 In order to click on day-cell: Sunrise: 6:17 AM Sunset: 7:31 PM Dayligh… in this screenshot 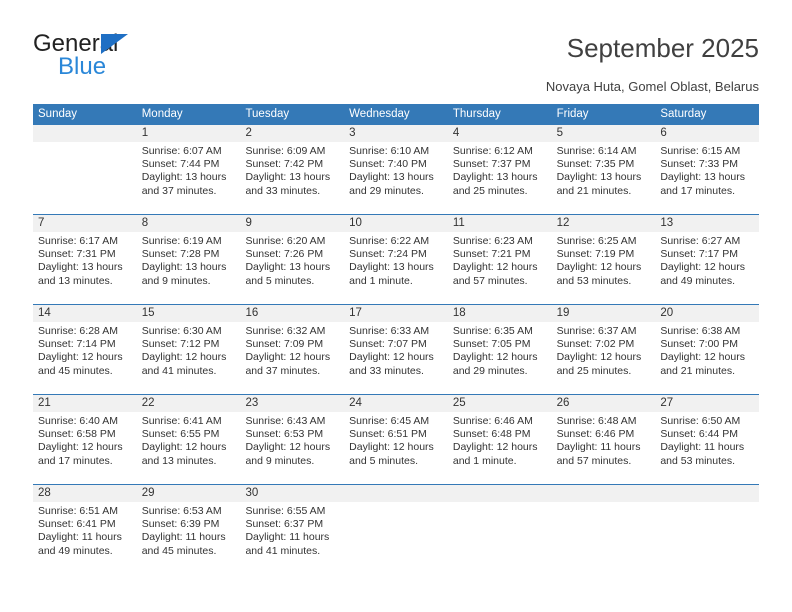, I will do `click(85, 268)`.